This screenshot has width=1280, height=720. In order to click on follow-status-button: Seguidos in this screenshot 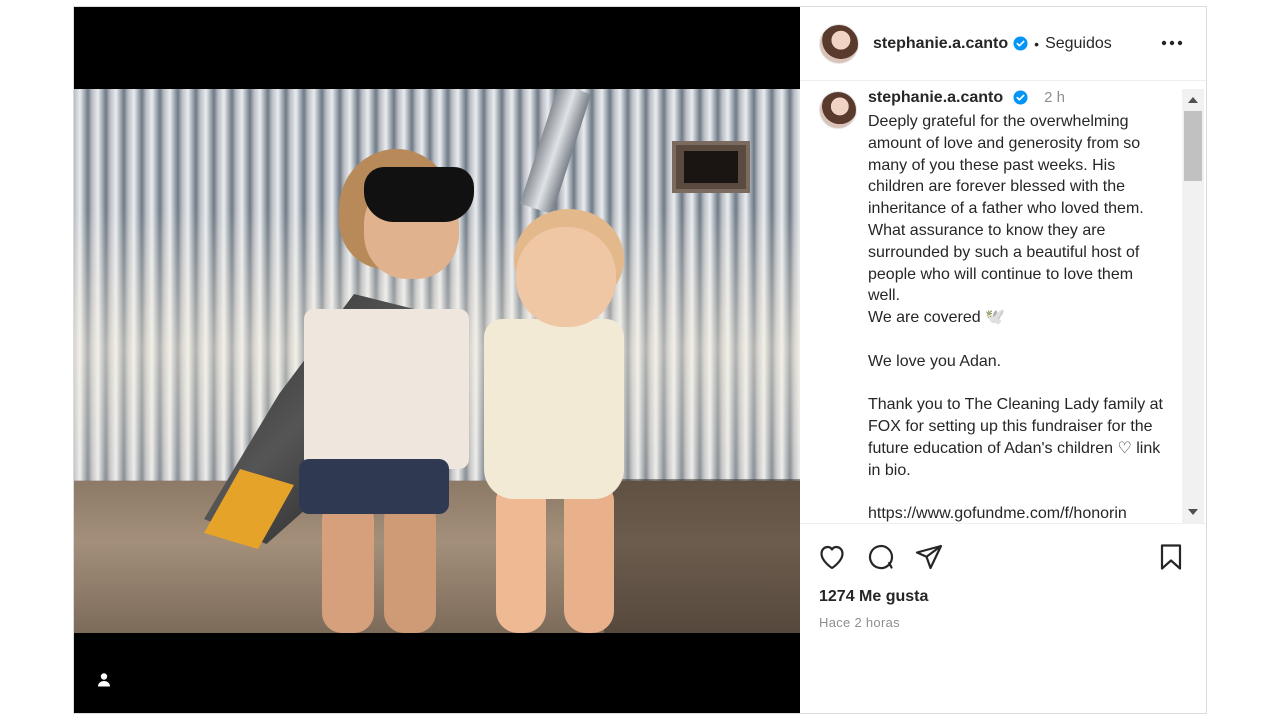, I will do `click(1078, 44)`.